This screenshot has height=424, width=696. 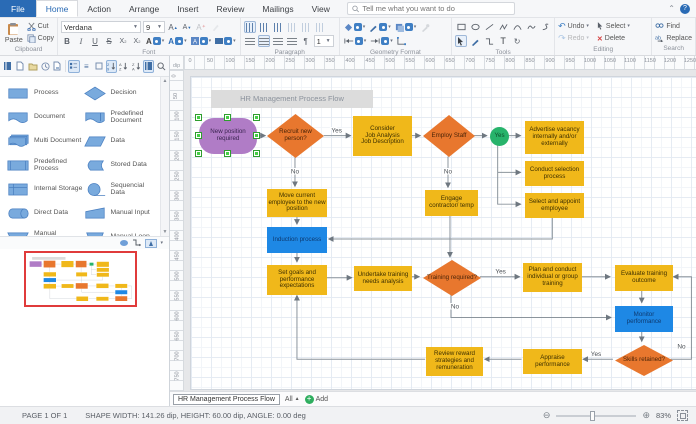 I want to click on search-input, so click(x=436, y=8).